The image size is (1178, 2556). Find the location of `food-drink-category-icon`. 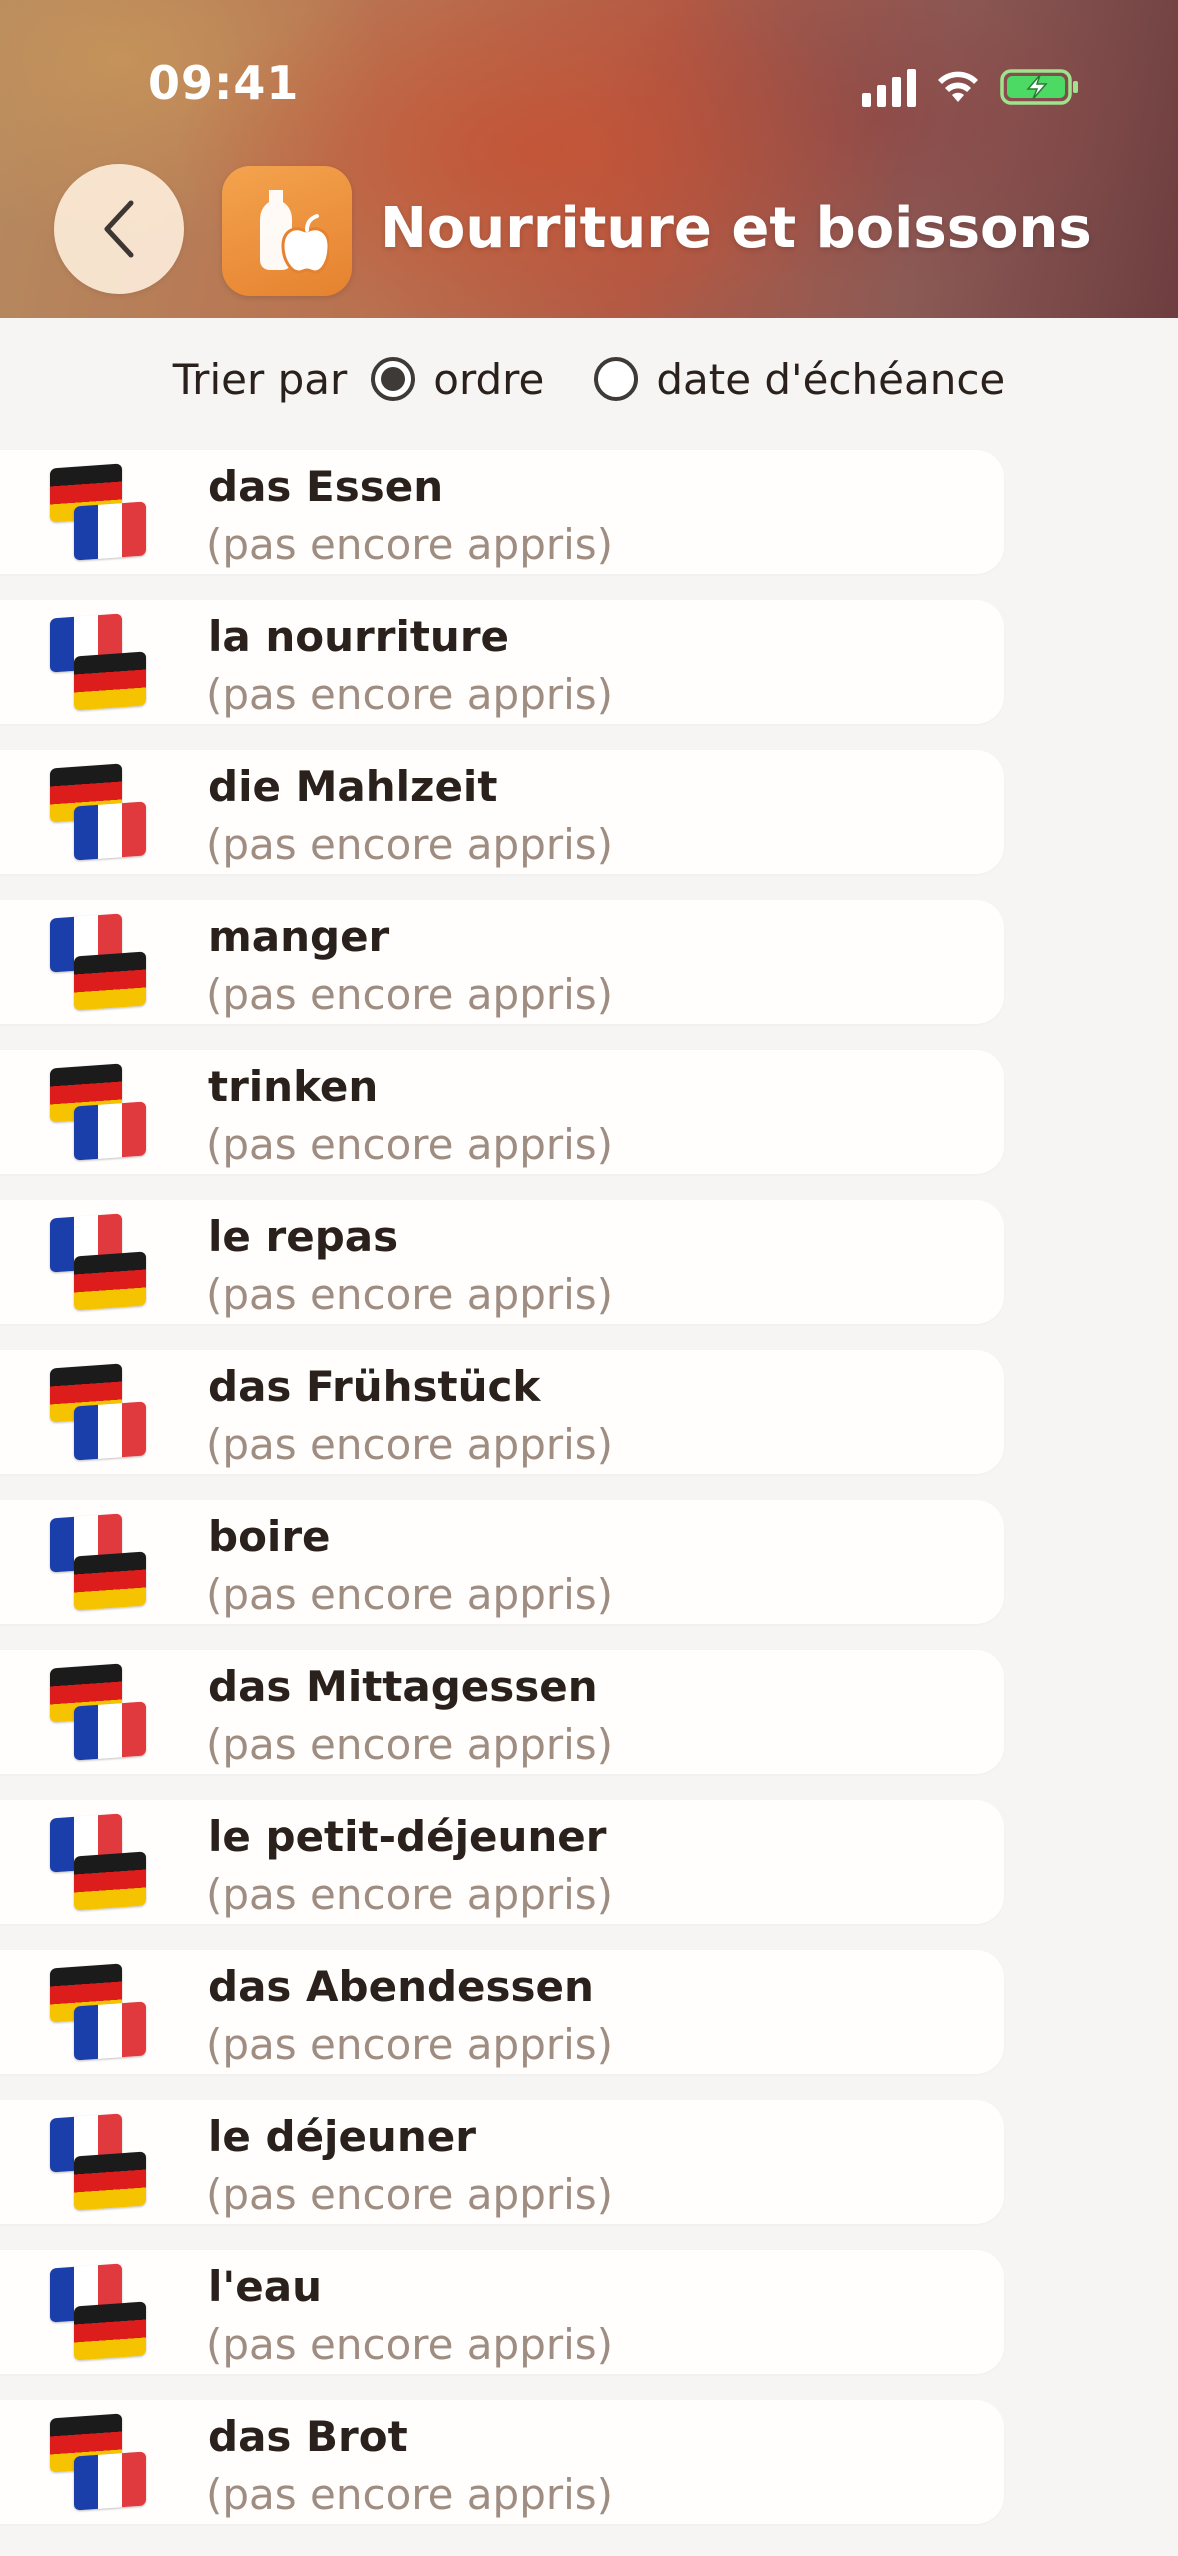

food-drink-category-icon is located at coordinates (287, 231).